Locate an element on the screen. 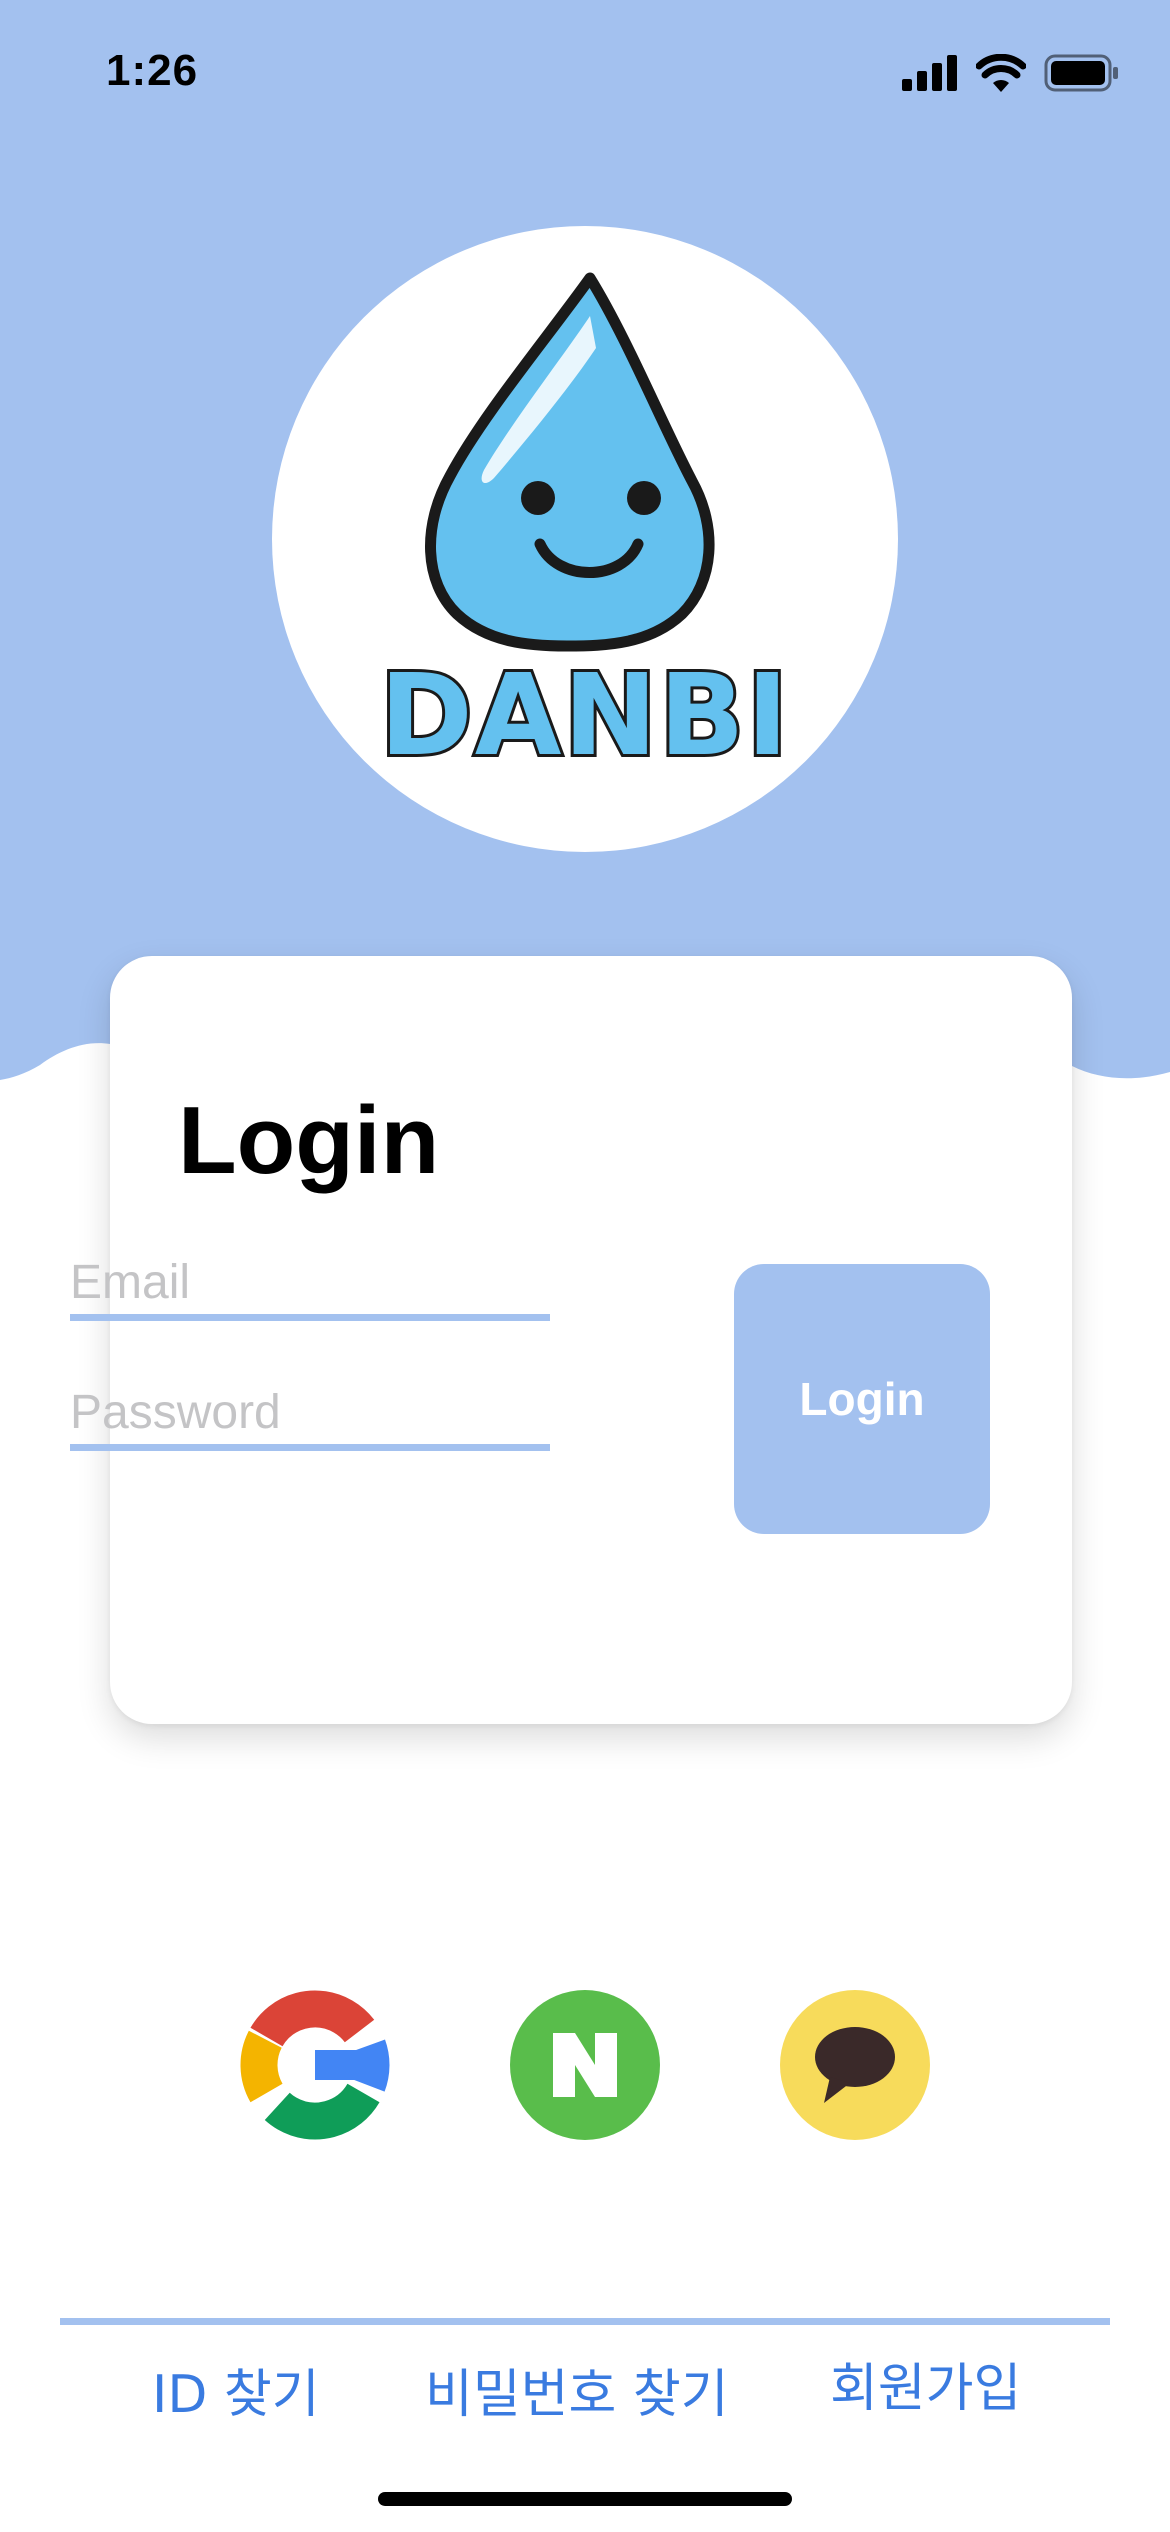  kakao-login-button is located at coordinates (855, 2065).